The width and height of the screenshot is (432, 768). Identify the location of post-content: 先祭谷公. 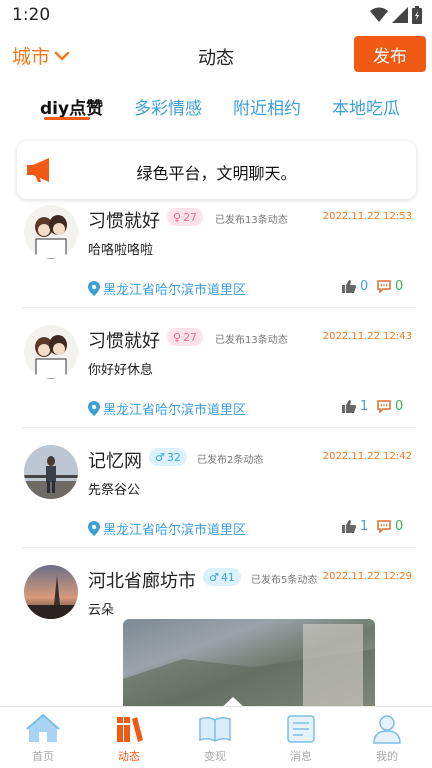
(114, 490).